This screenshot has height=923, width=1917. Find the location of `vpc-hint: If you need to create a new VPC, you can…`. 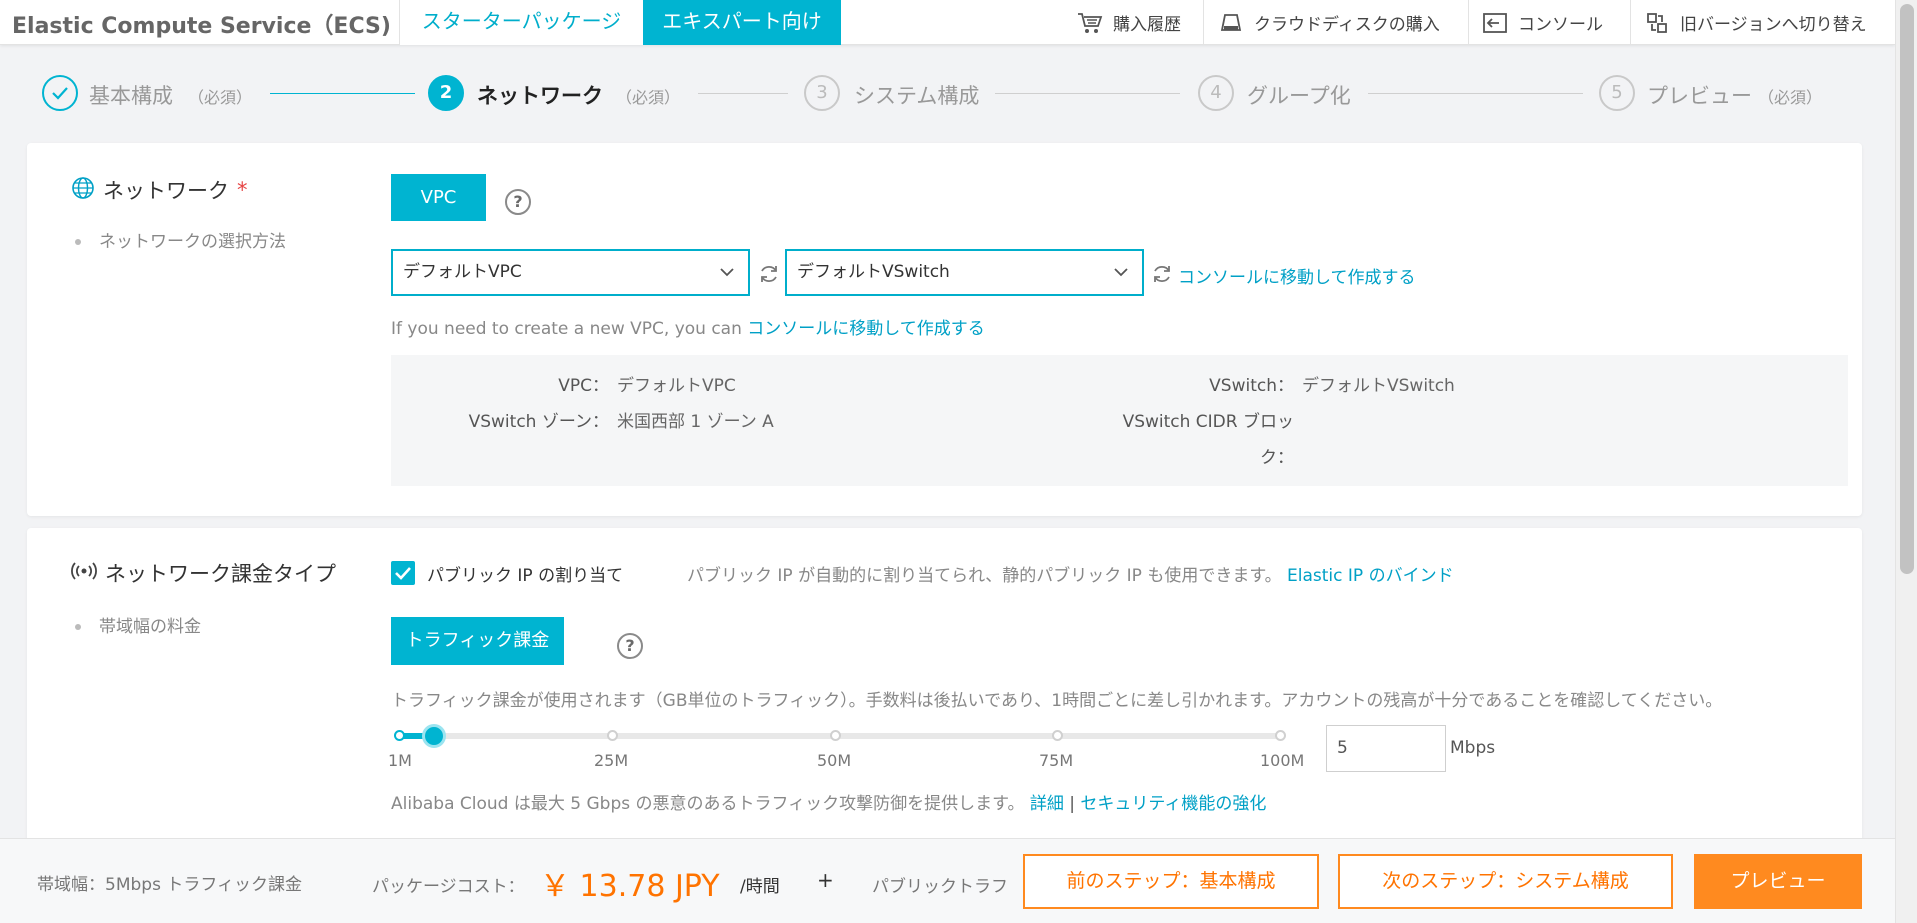

vpc-hint: If you need to create a new VPC, you can… is located at coordinates (688, 329).